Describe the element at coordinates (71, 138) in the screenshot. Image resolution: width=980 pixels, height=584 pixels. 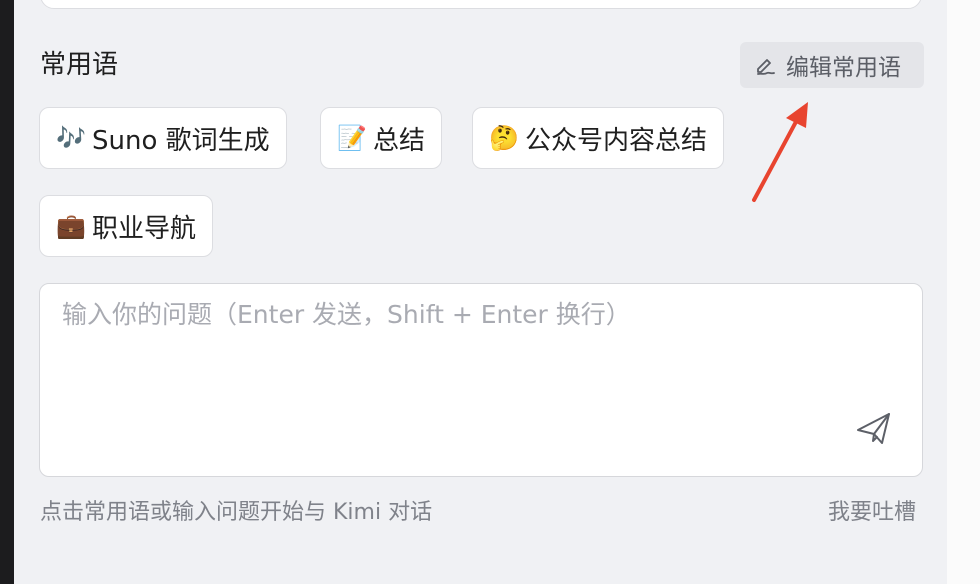
I see `music-notes-icon: 🎶` at that location.